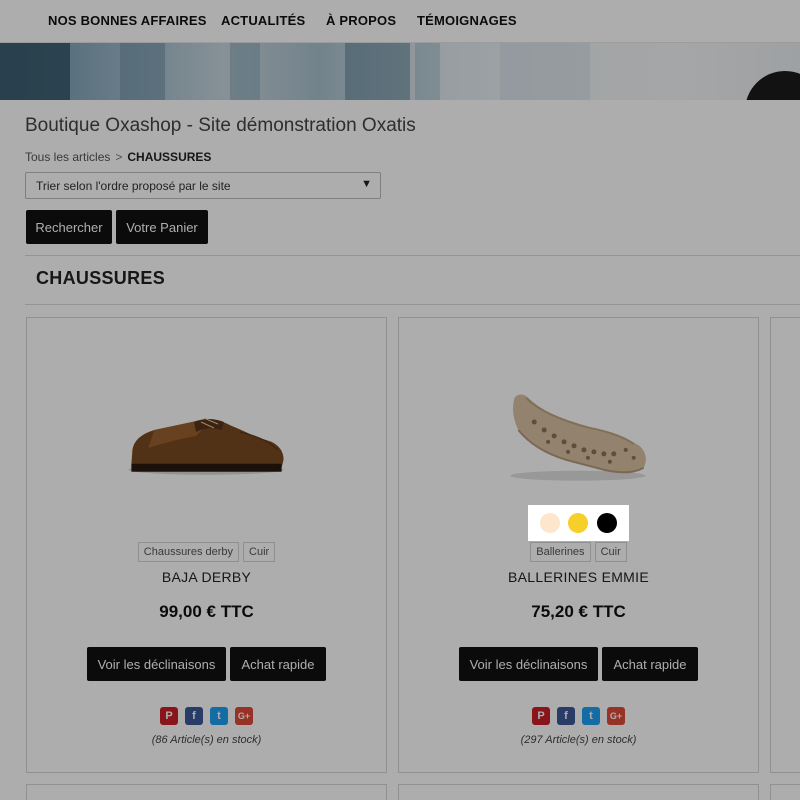 The height and width of the screenshot is (800, 800). I want to click on banner-person, so click(772, 85).